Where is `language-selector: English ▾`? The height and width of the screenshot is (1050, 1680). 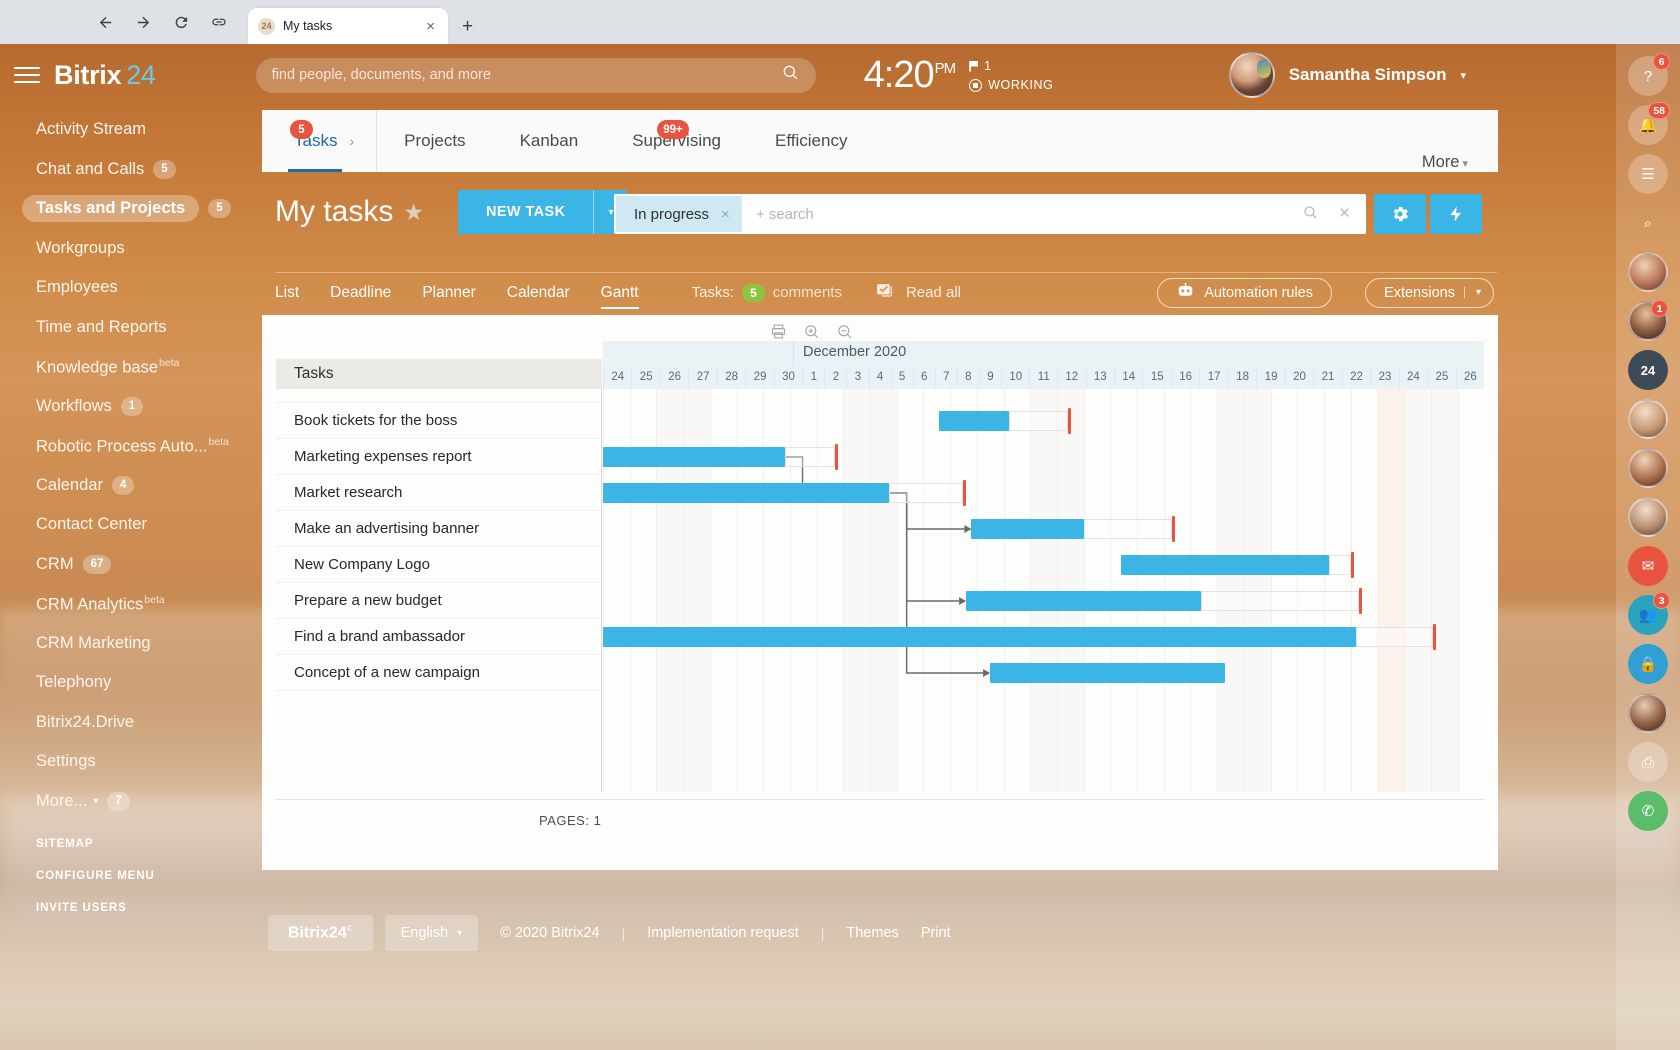
language-selector: English ▾ is located at coordinates (431, 933).